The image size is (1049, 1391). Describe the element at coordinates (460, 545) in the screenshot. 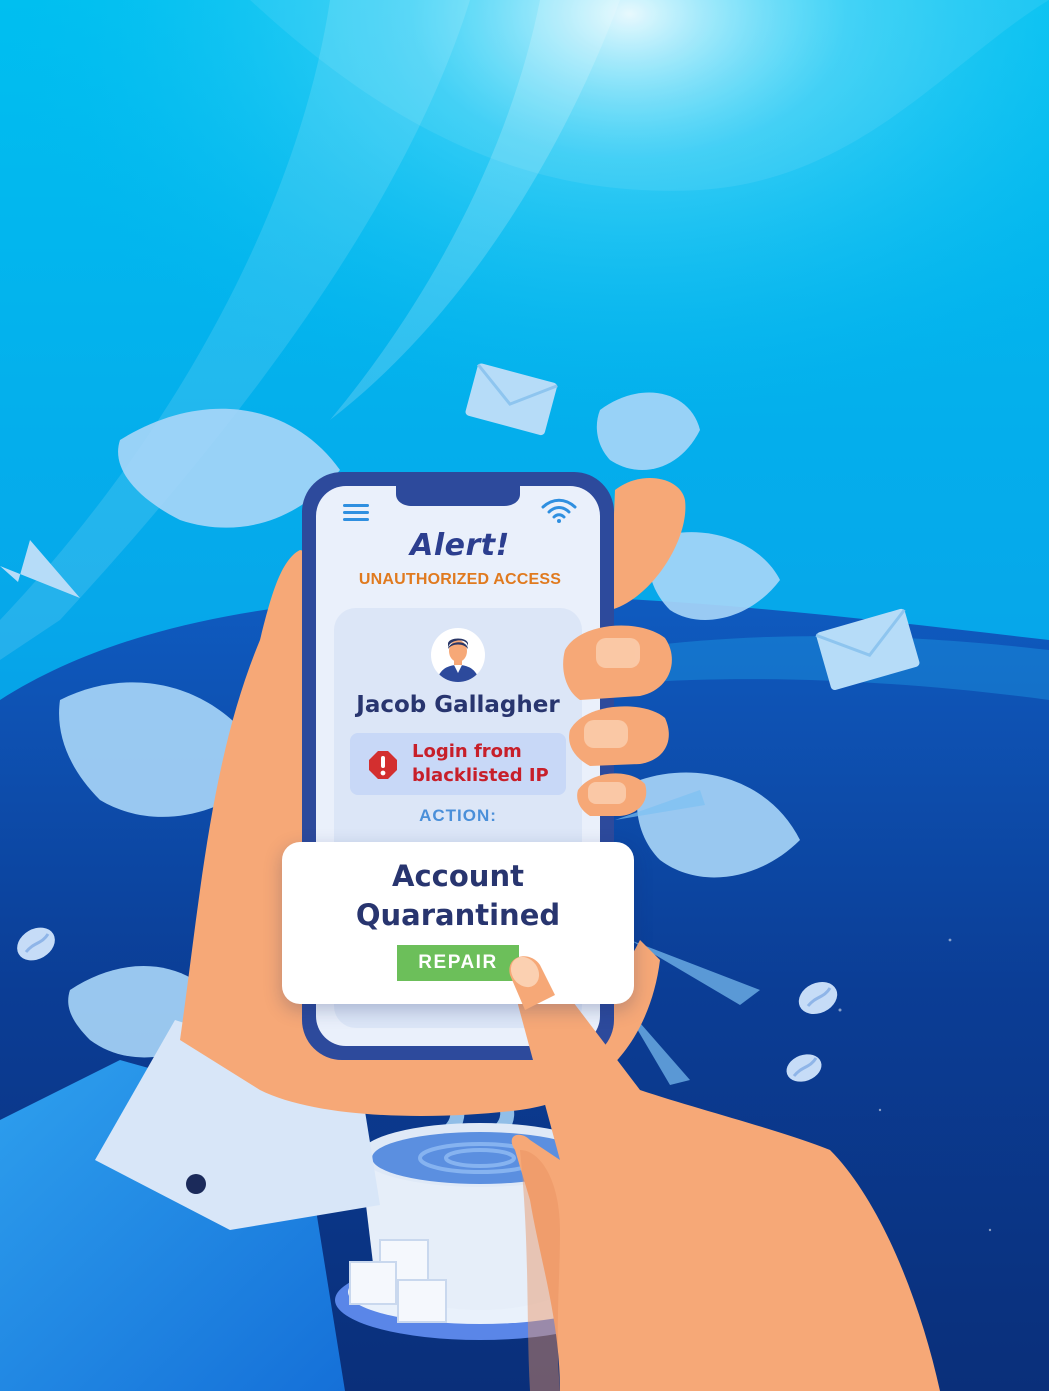

I see `alert-title: Alert!` at that location.